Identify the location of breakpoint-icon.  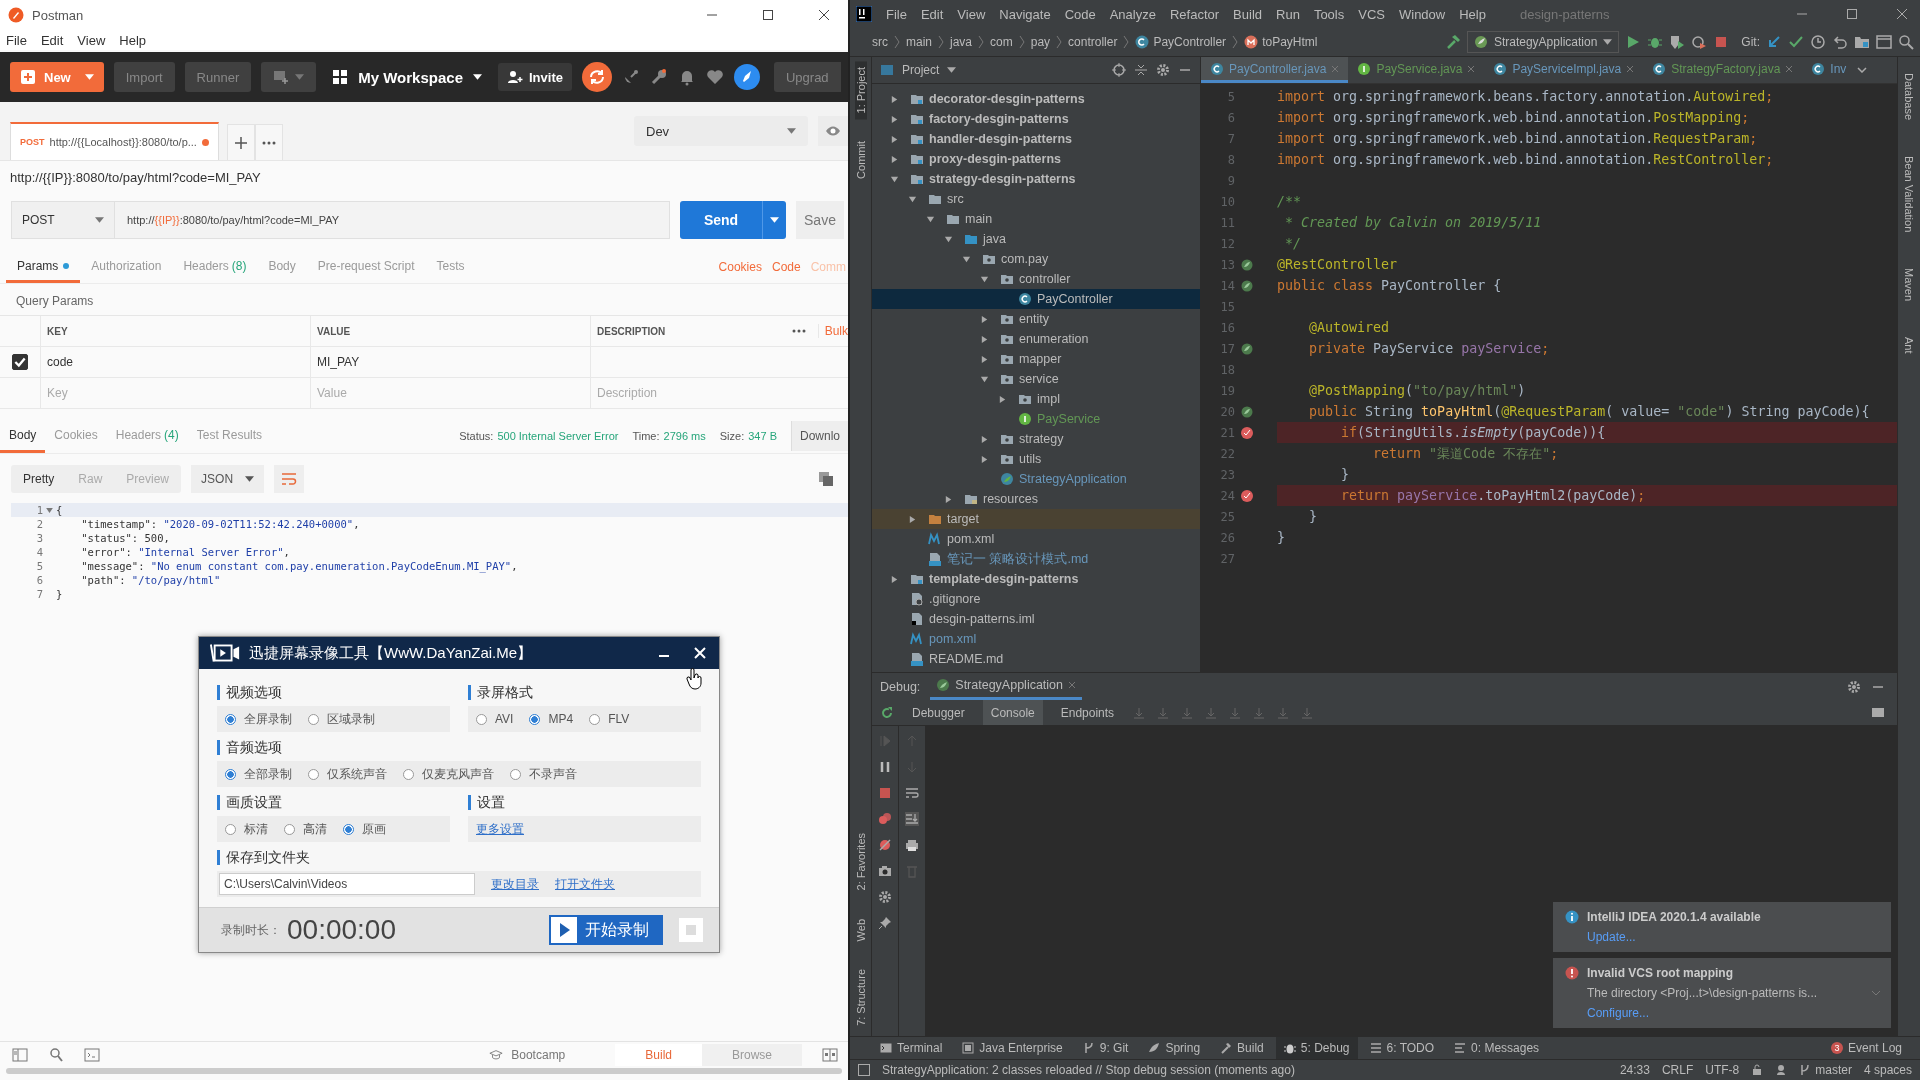
(1247, 432).